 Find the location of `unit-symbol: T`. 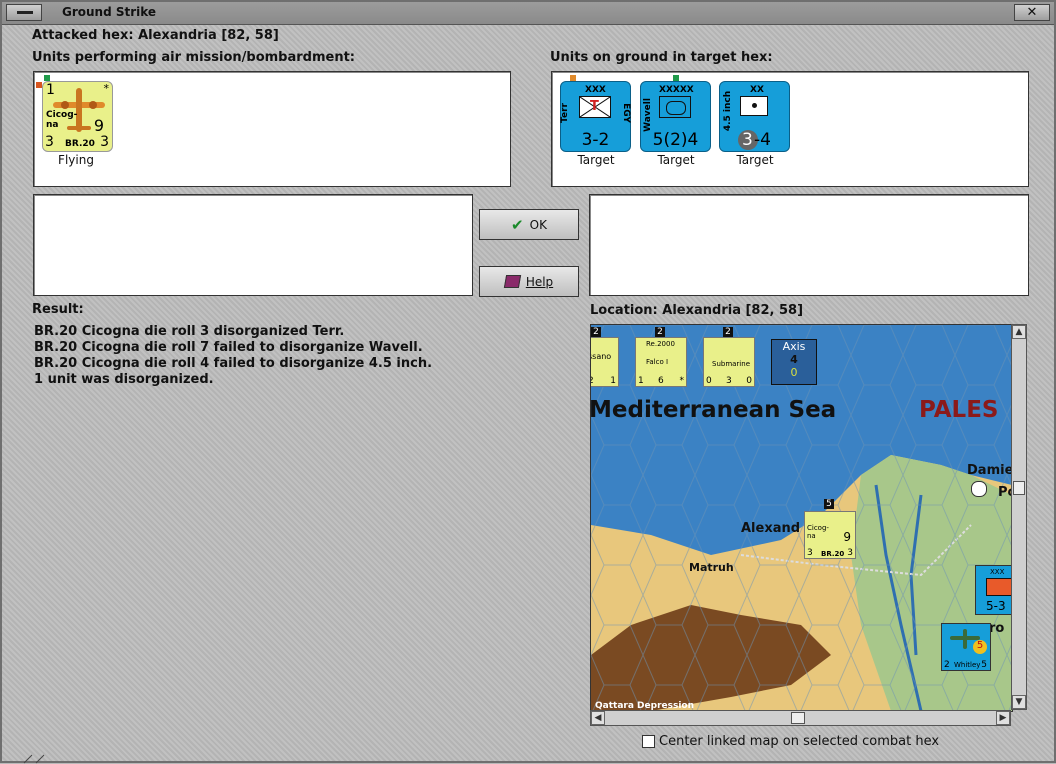

unit-symbol: T is located at coordinates (594, 106).